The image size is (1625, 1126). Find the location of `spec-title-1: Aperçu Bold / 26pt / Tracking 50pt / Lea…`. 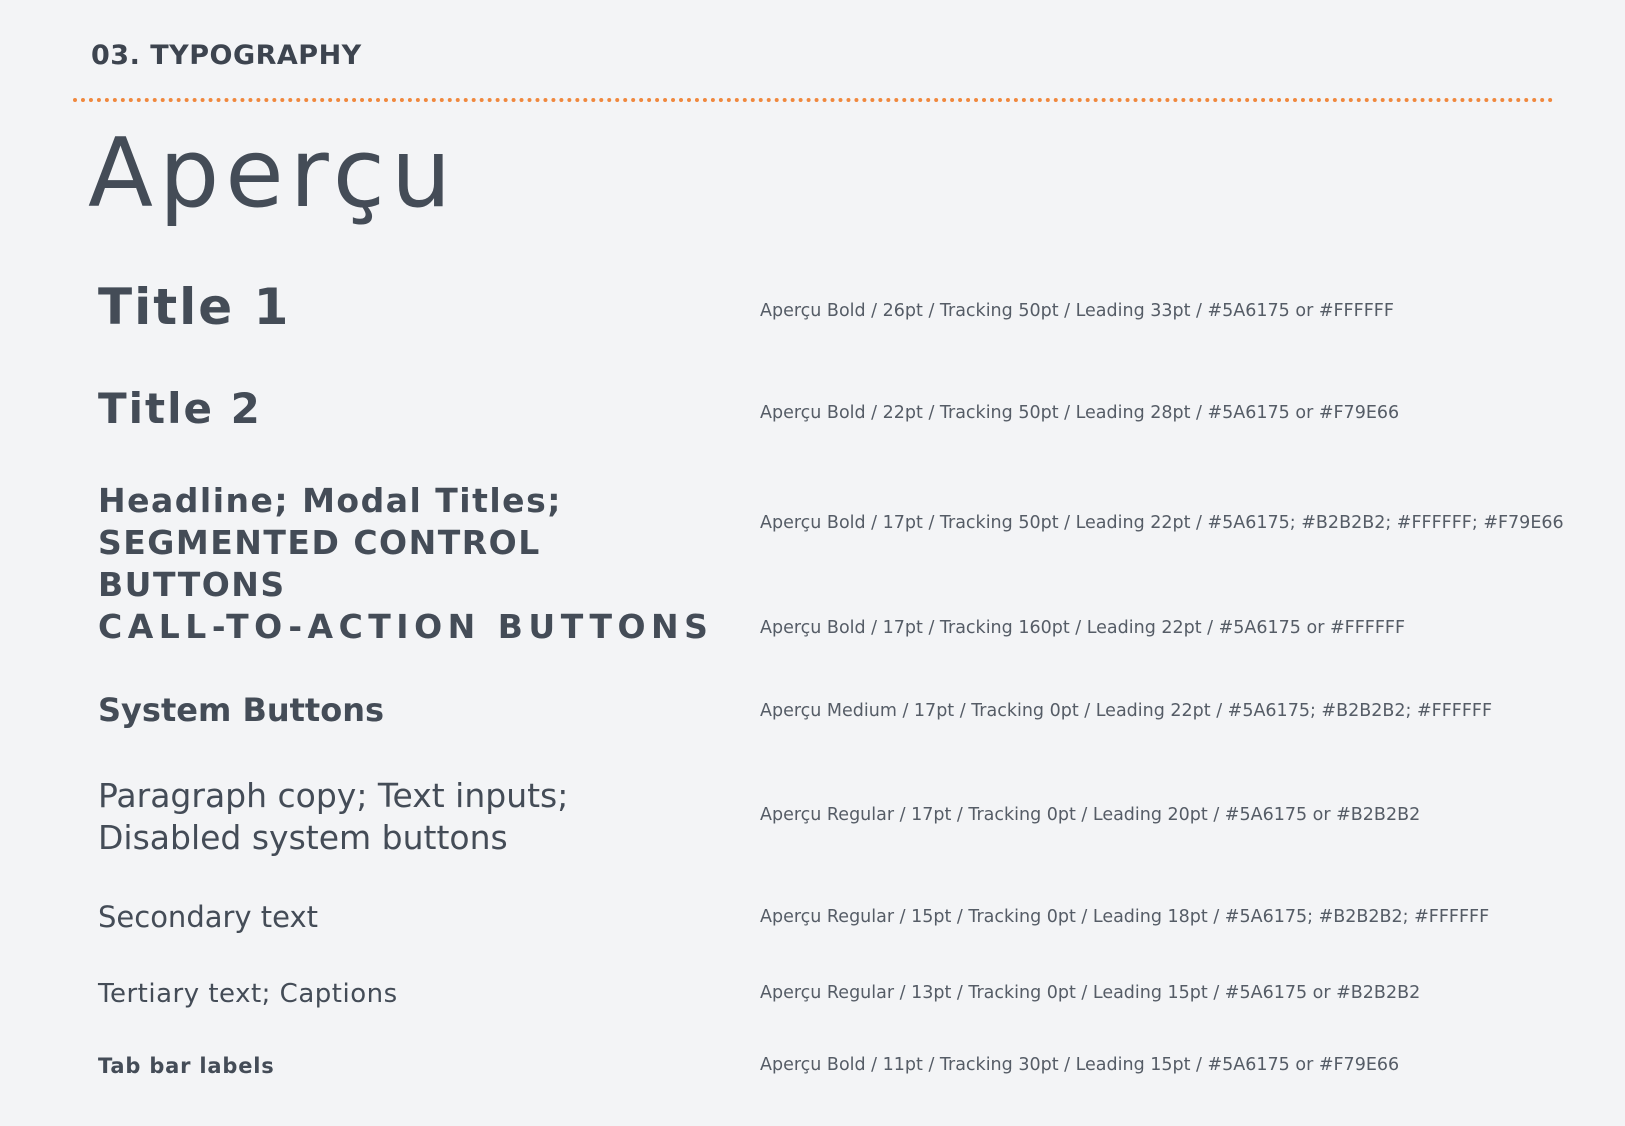

spec-title-1: Aperçu Bold / 26pt / Tracking 50pt / Lea… is located at coordinates (1077, 311).